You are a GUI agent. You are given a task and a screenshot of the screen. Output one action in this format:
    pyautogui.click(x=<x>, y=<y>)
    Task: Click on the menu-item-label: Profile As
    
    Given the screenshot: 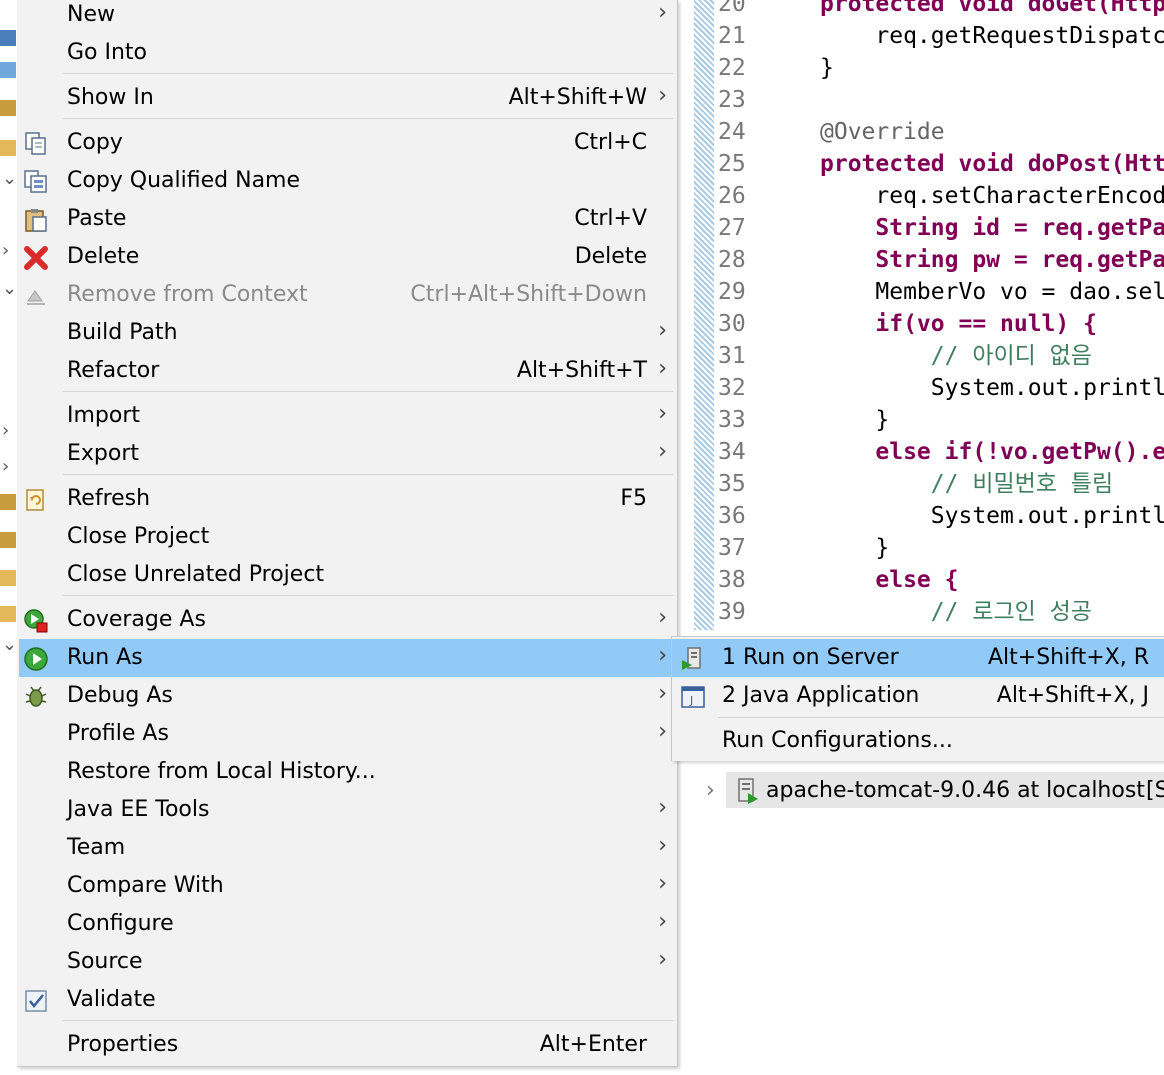 What is the action you would take?
    pyautogui.click(x=118, y=733)
    